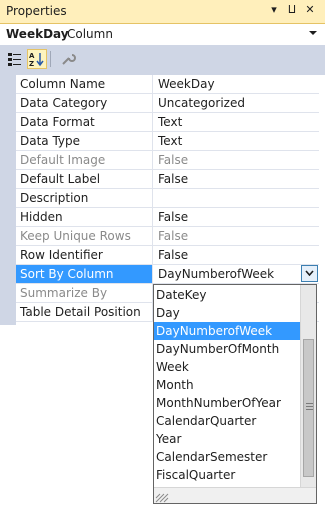 The height and width of the screenshot is (514, 325). Describe the element at coordinates (162, 12) in the screenshot. I see `panel-titlebar: Properties ▾ ⨿ ✕` at that location.